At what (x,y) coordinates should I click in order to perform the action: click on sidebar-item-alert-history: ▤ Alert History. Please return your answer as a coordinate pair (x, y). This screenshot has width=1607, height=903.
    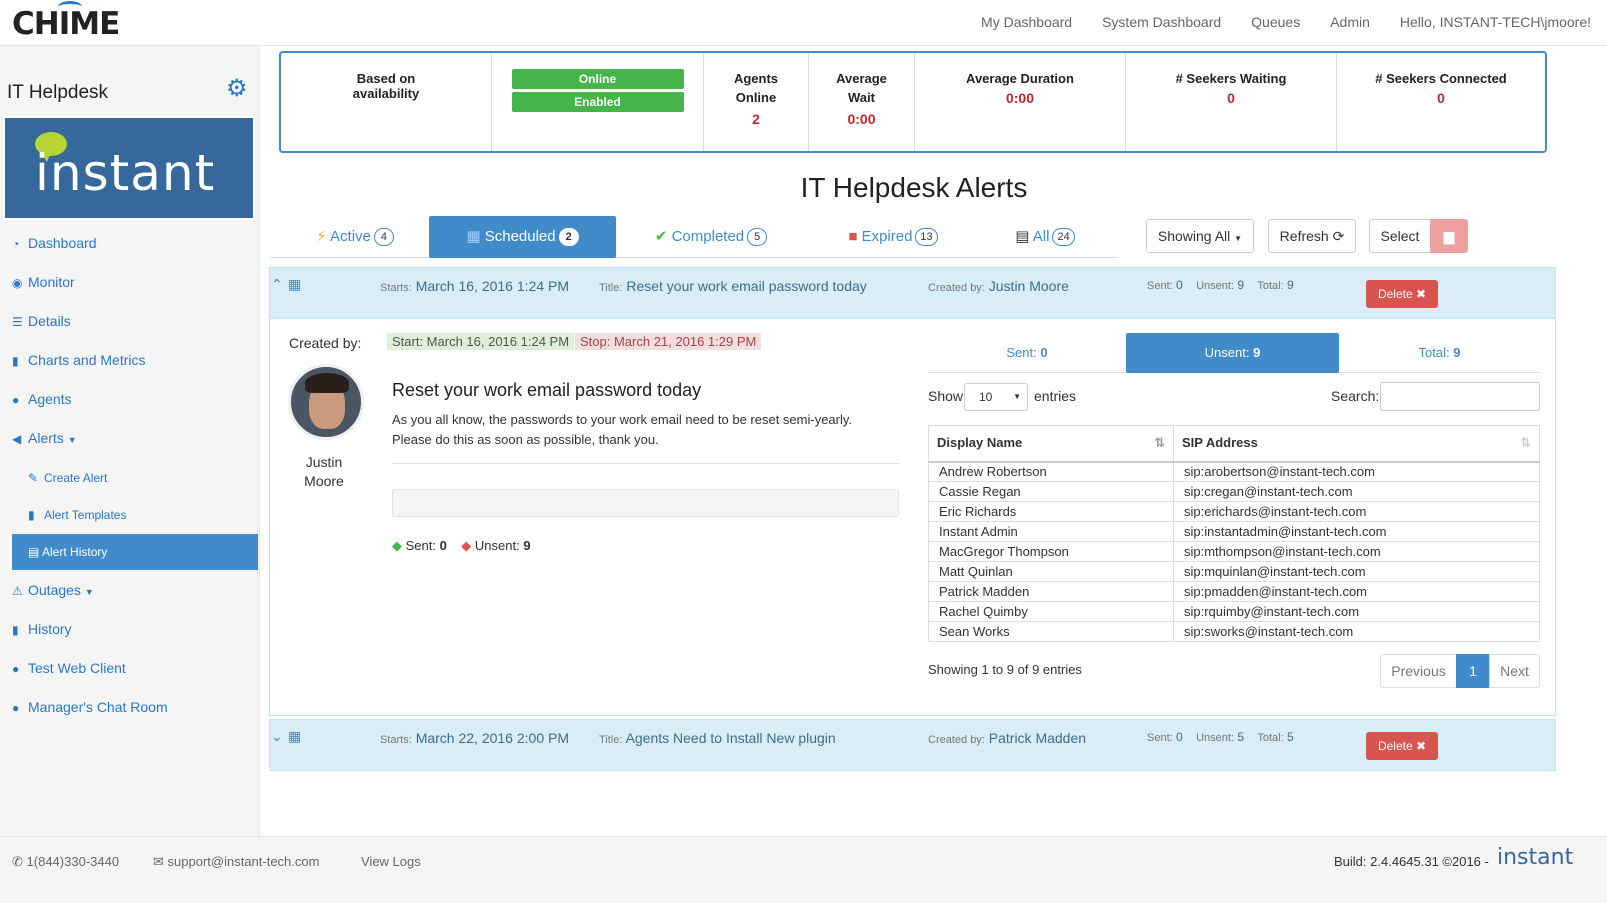
    Looking at the image, I should click on (135, 552).